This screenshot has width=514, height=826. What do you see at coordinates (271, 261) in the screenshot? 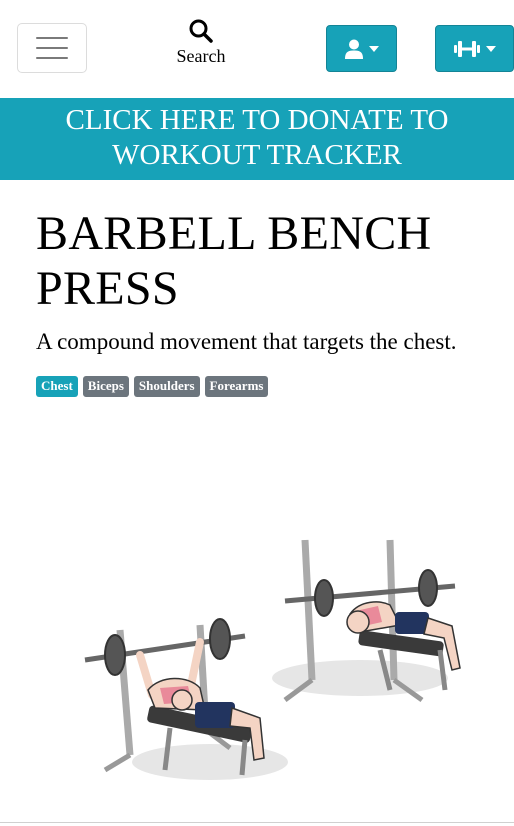
I see `exercise-title: BARBELL BENCH PRESS` at bounding box center [271, 261].